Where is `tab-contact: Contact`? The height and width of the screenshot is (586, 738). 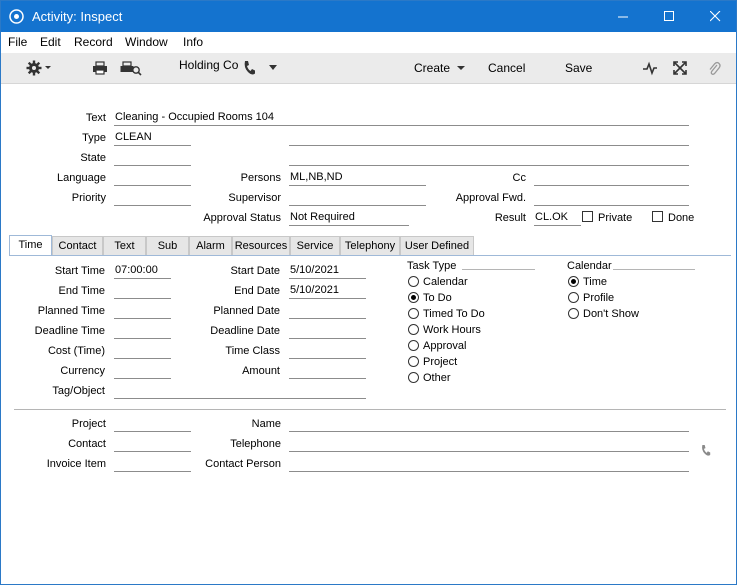 tab-contact: Contact is located at coordinates (77, 245).